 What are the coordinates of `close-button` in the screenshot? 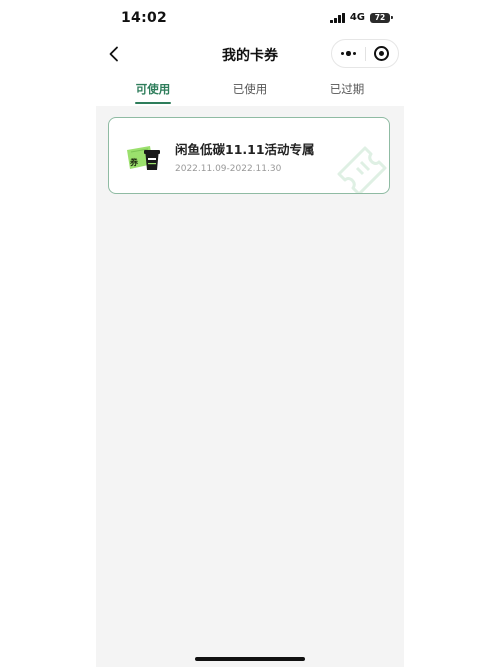 It's located at (381, 53).